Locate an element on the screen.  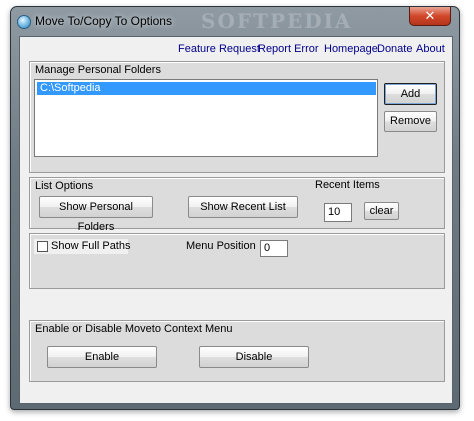
title-bar: Move To/Copy To Options SOFTPEDIA ✕ is located at coordinates (235, 21).